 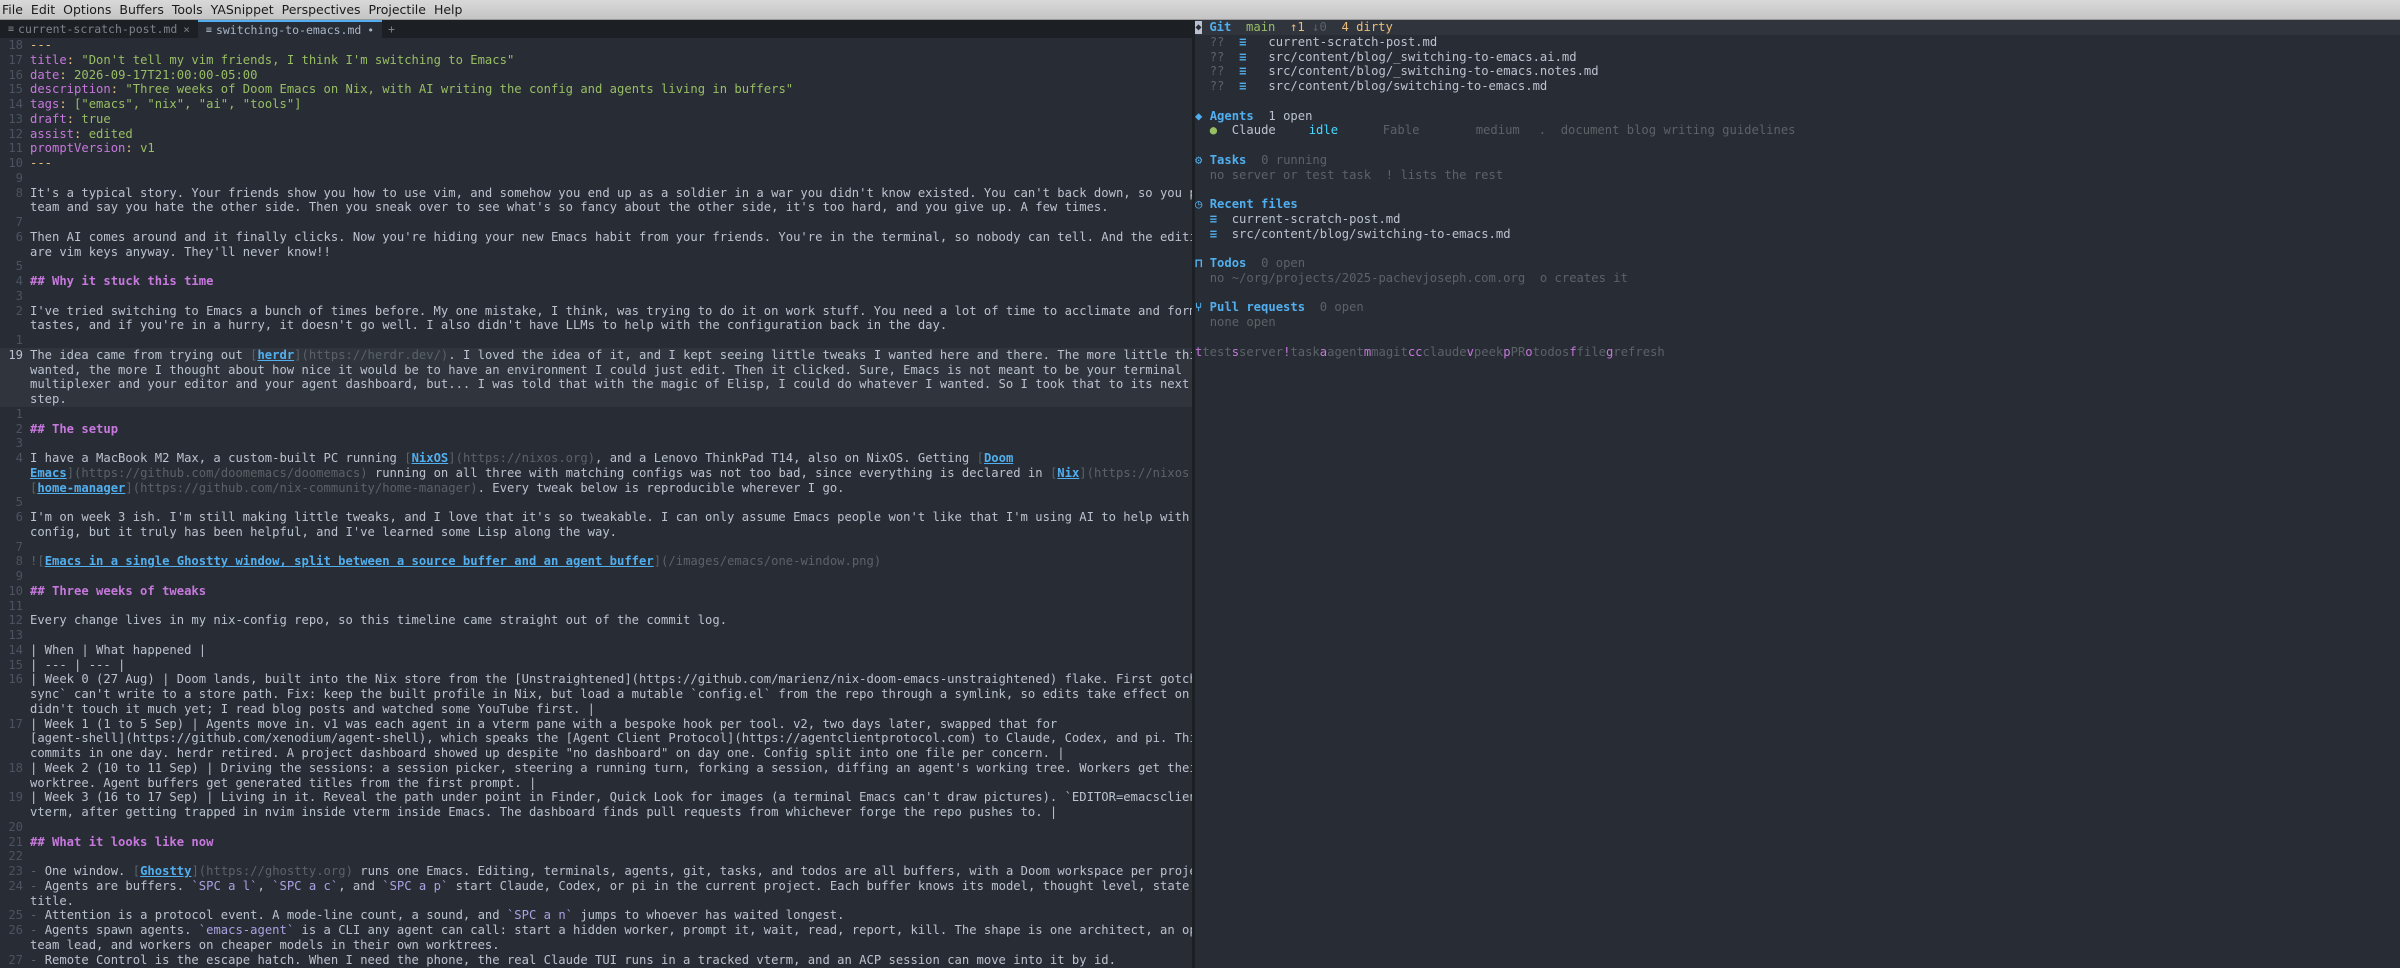 I want to click on tab-switching-to-emacs: ≡ switching-to-emacs.md •, so click(x=289, y=29).